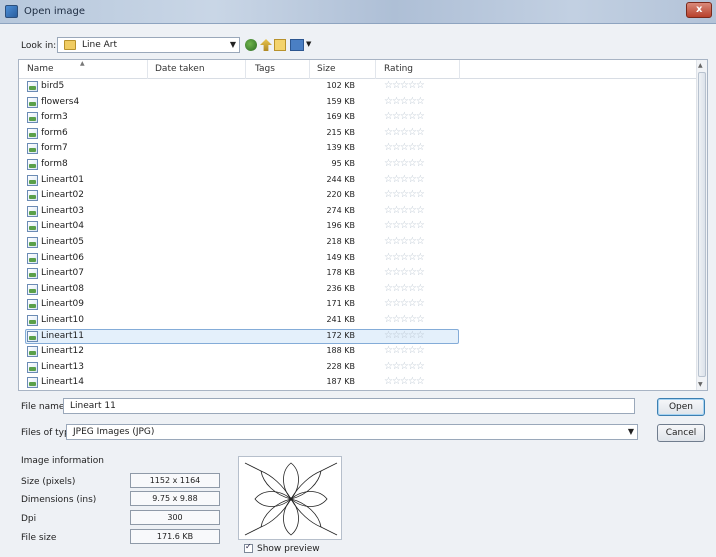 Image resolution: width=716 pixels, height=557 pixels. I want to click on column-date-taken: Date taken, so click(180, 69).